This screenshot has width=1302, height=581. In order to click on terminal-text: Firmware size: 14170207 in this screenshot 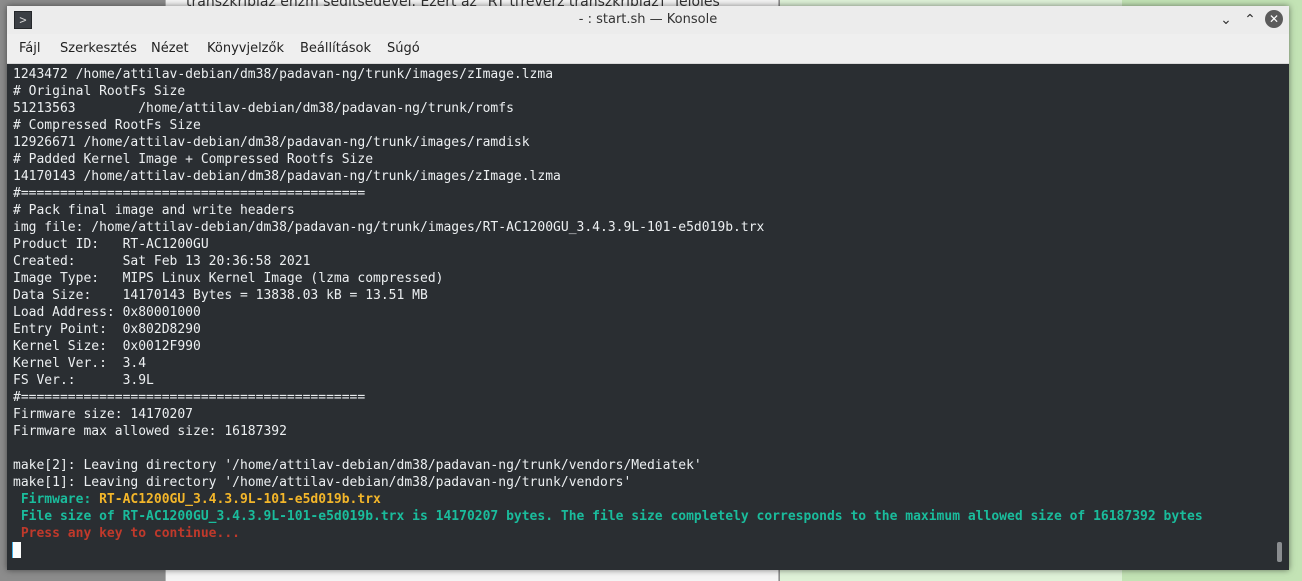, I will do `click(103, 414)`.